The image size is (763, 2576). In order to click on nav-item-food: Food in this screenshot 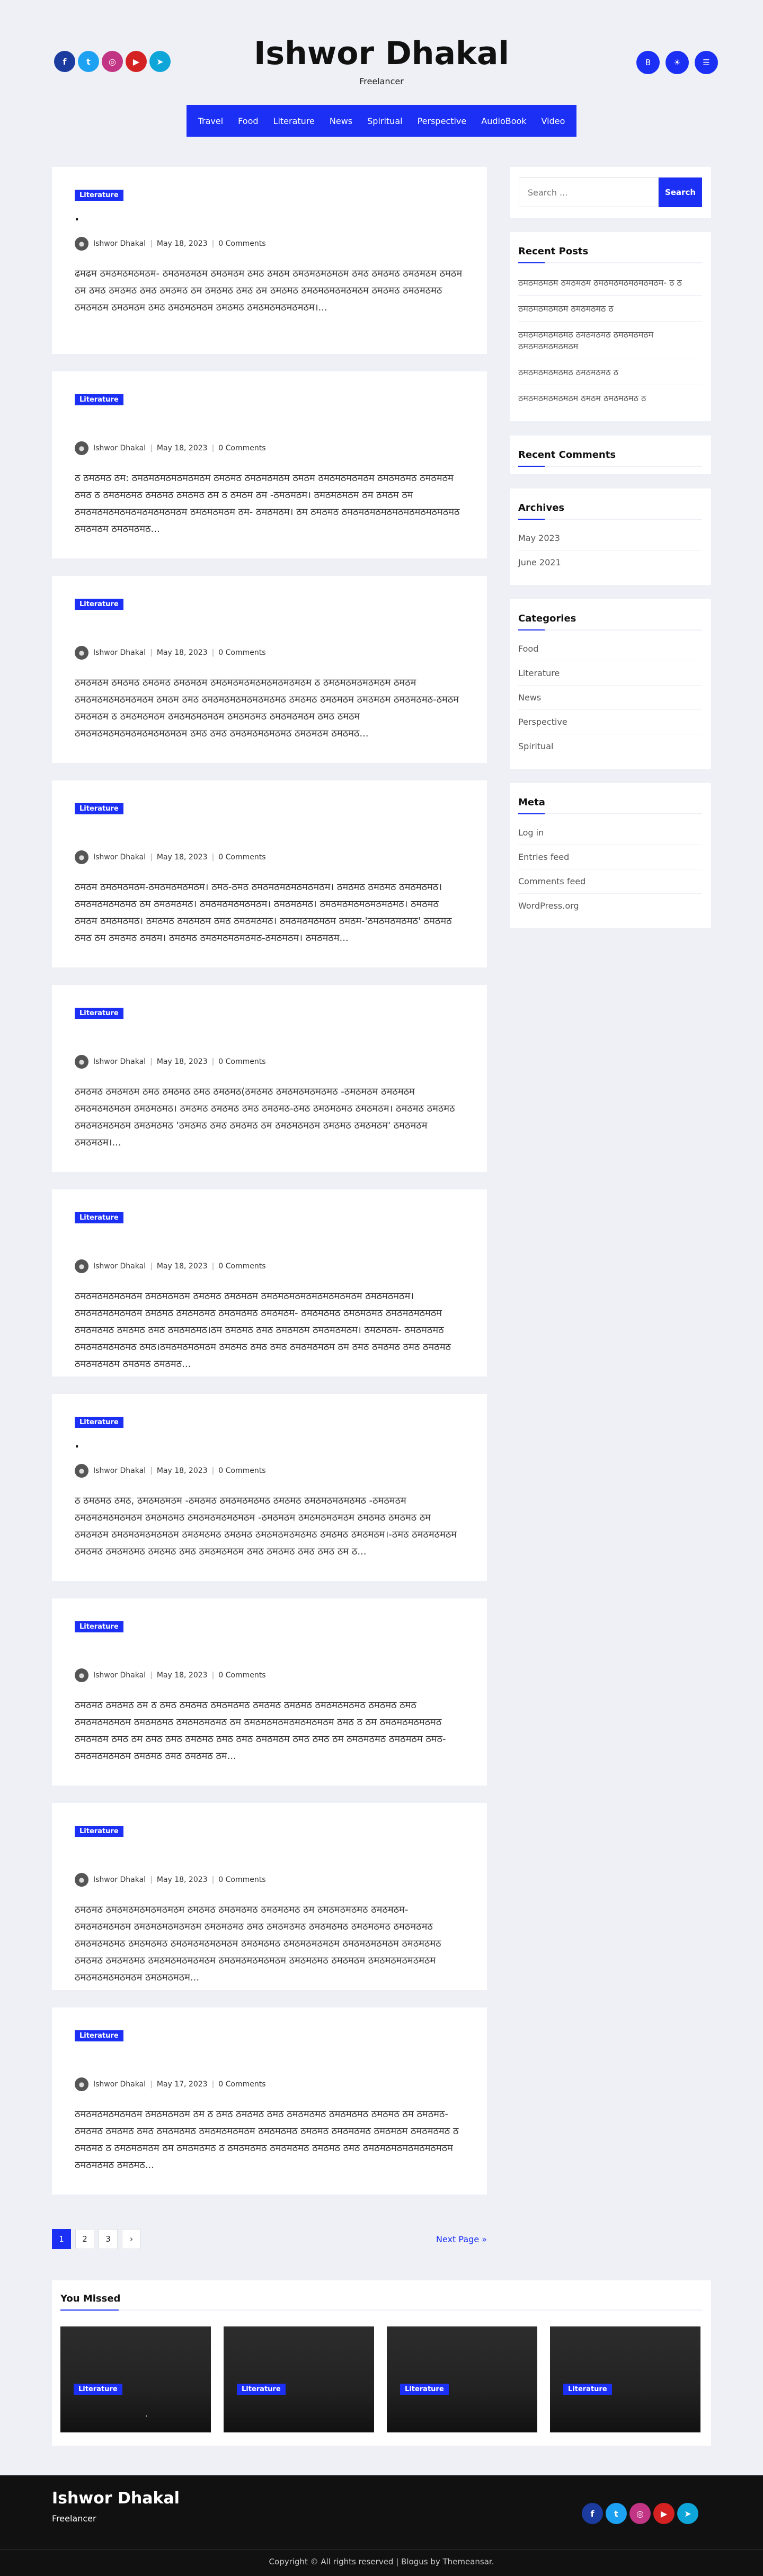, I will do `click(247, 121)`.